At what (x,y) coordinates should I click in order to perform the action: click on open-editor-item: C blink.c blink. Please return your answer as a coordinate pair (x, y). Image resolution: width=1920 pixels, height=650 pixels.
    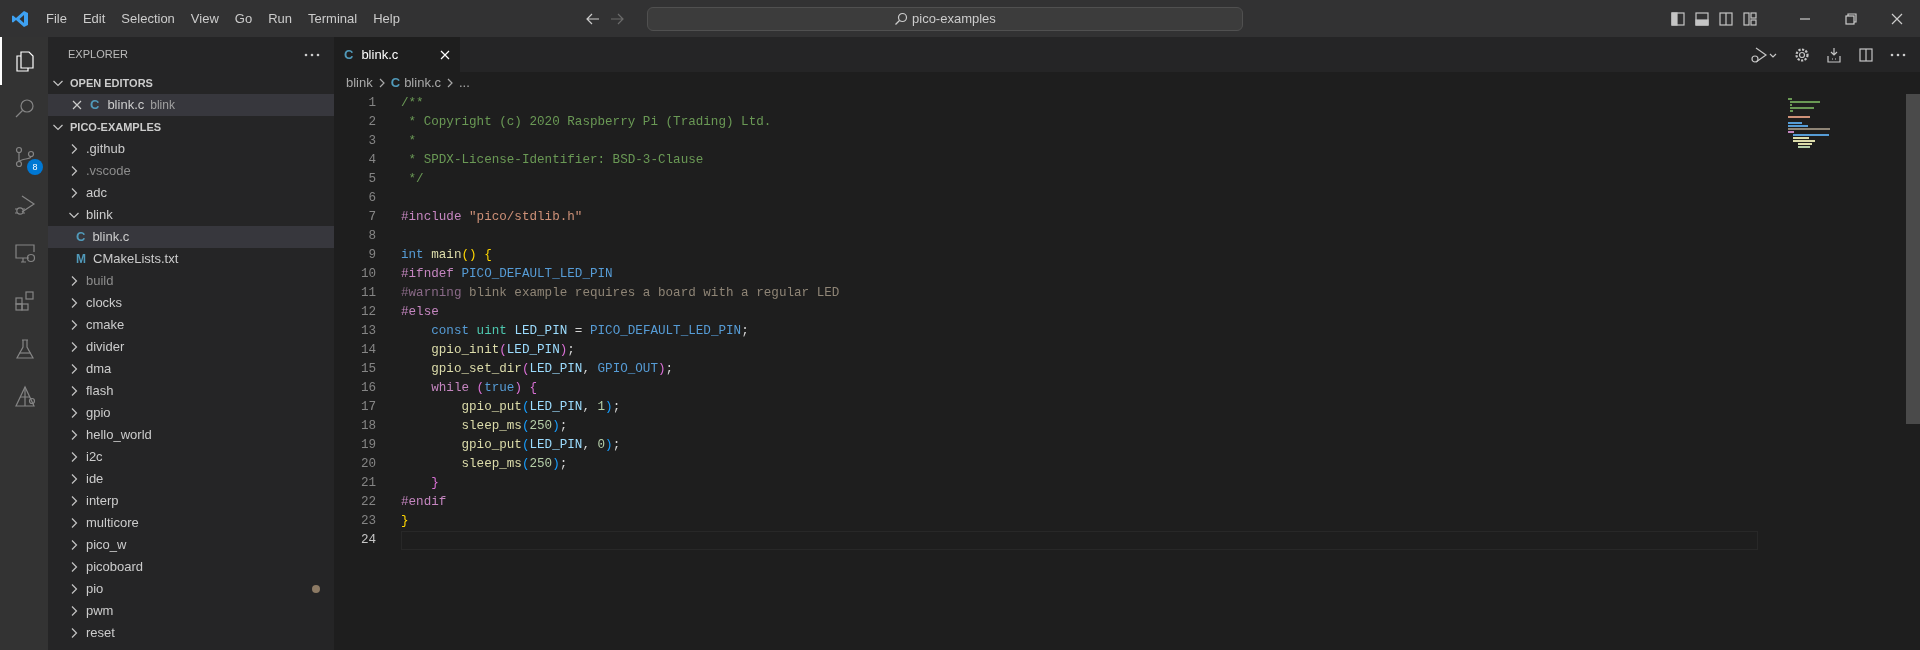
    Looking at the image, I should click on (191, 105).